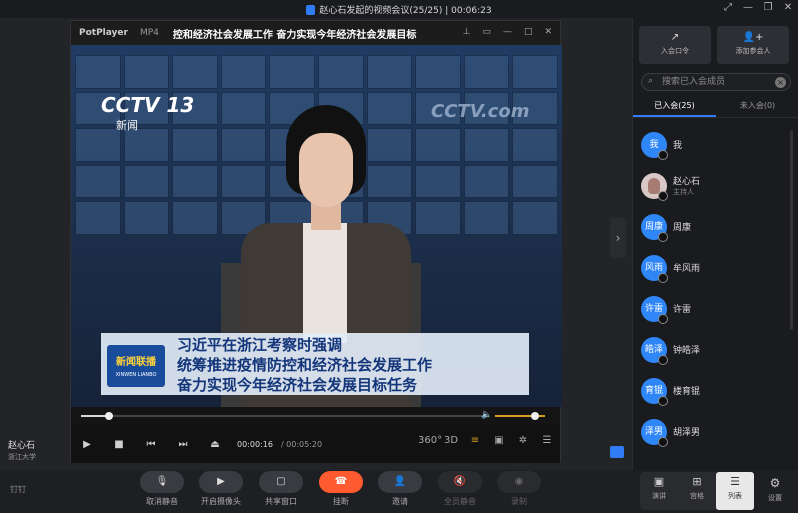 The width and height of the screenshot is (798, 513). Describe the element at coordinates (103, 33) in the screenshot. I see `player-logo: PotPlayer` at that location.